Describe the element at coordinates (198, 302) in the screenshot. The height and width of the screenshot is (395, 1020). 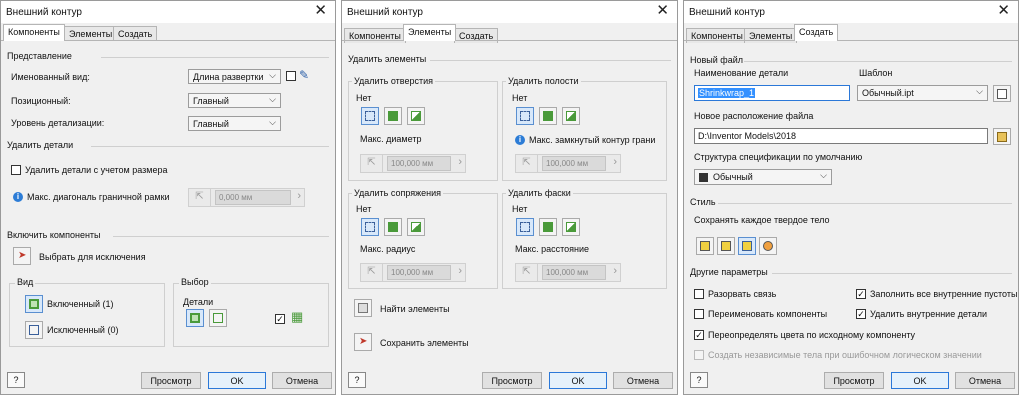
I see `parts-label: Детали` at that location.